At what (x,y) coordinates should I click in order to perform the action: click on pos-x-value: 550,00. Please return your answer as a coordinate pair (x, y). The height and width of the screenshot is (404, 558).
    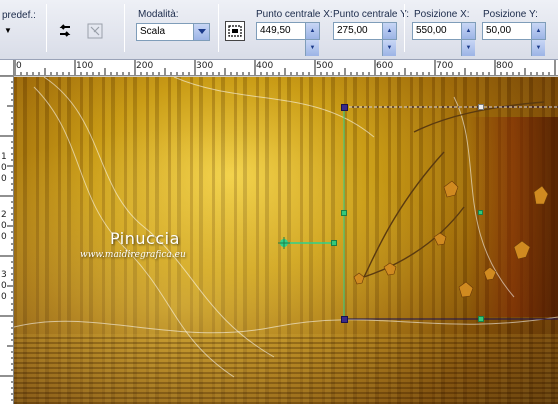
    Looking at the image, I should click on (431, 30).